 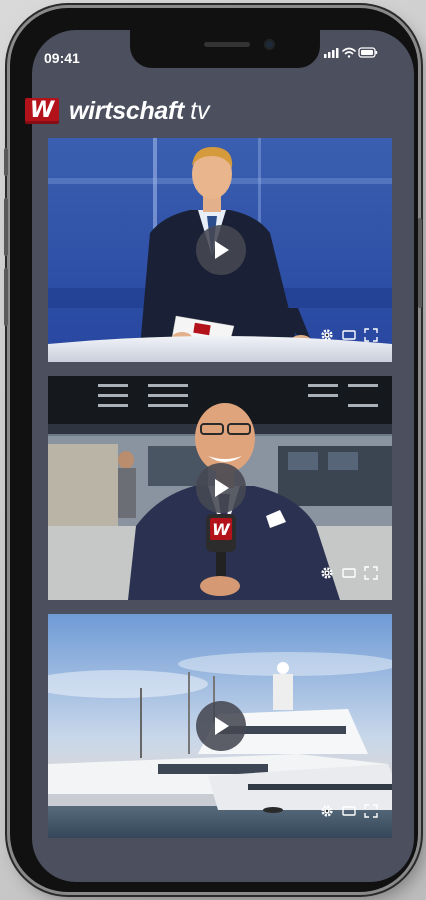 What do you see at coordinates (221, 529) in the screenshot?
I see `svg-text: W` at bounding box center [221, 529].